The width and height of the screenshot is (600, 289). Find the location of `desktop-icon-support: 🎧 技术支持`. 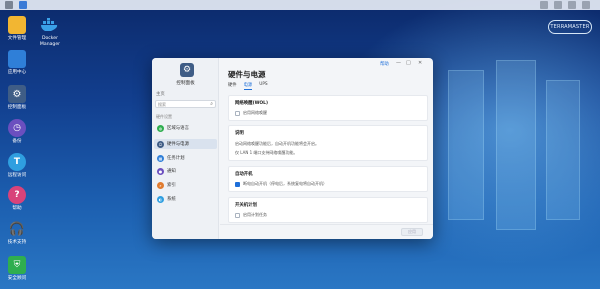

desktop-icon-support: 🎧 技术支持 is located at coordinates (17, 233).